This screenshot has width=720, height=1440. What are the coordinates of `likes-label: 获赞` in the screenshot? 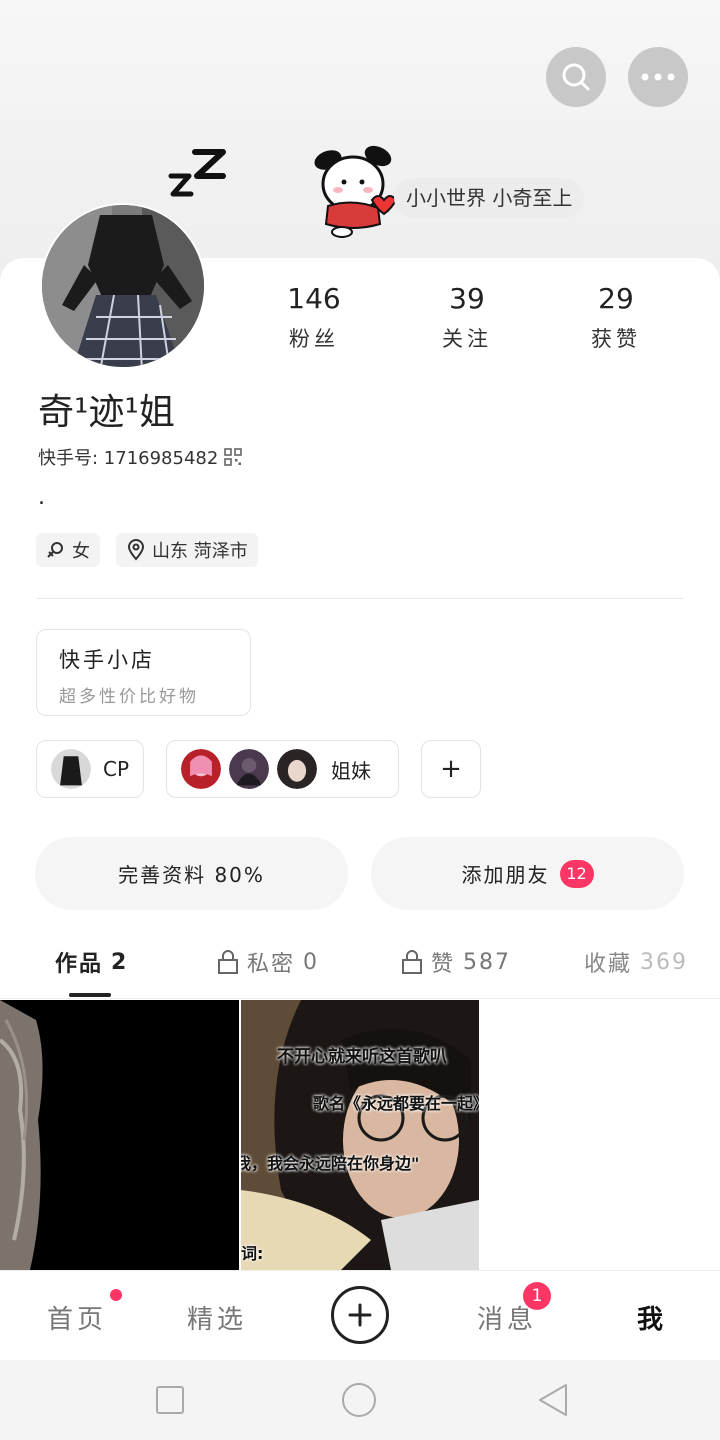 It's located at (616, 339).